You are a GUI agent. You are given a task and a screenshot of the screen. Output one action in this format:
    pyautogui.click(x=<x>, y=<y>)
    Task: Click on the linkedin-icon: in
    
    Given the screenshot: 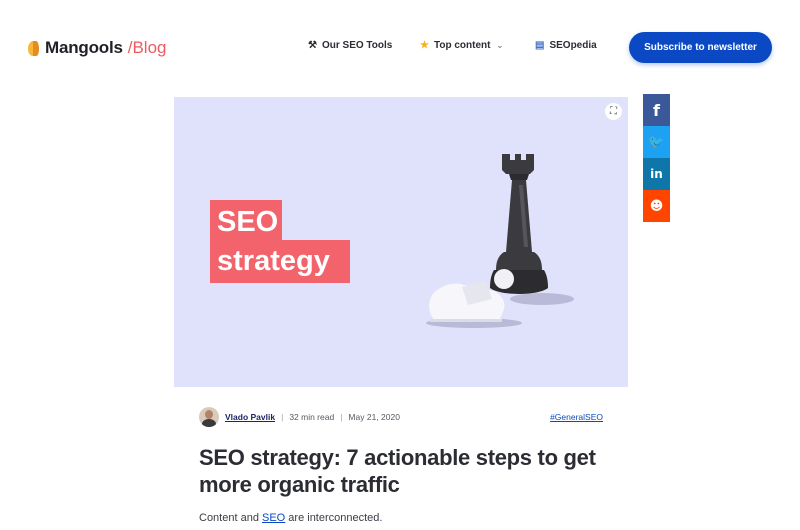 What is the action you would take?
    pyautogui.click(x=656, y=174)
    